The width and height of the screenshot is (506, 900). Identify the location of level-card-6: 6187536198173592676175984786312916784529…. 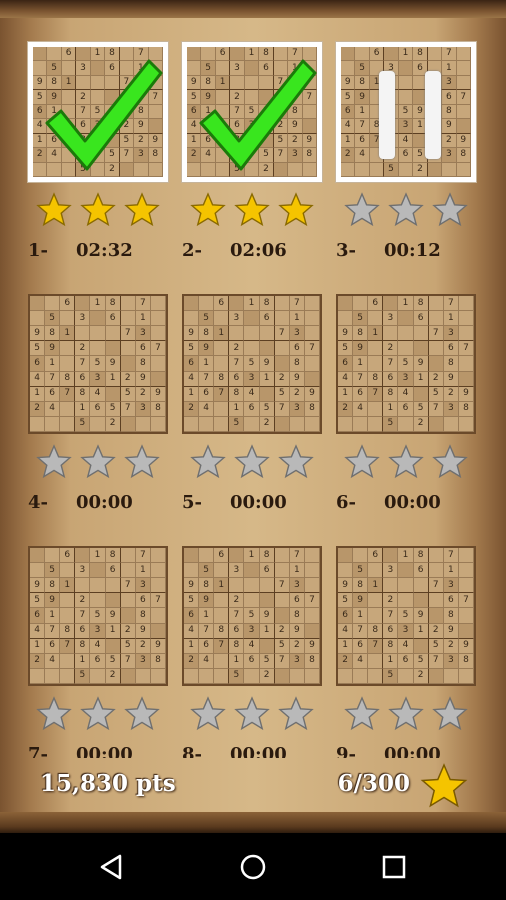
(407, 406).